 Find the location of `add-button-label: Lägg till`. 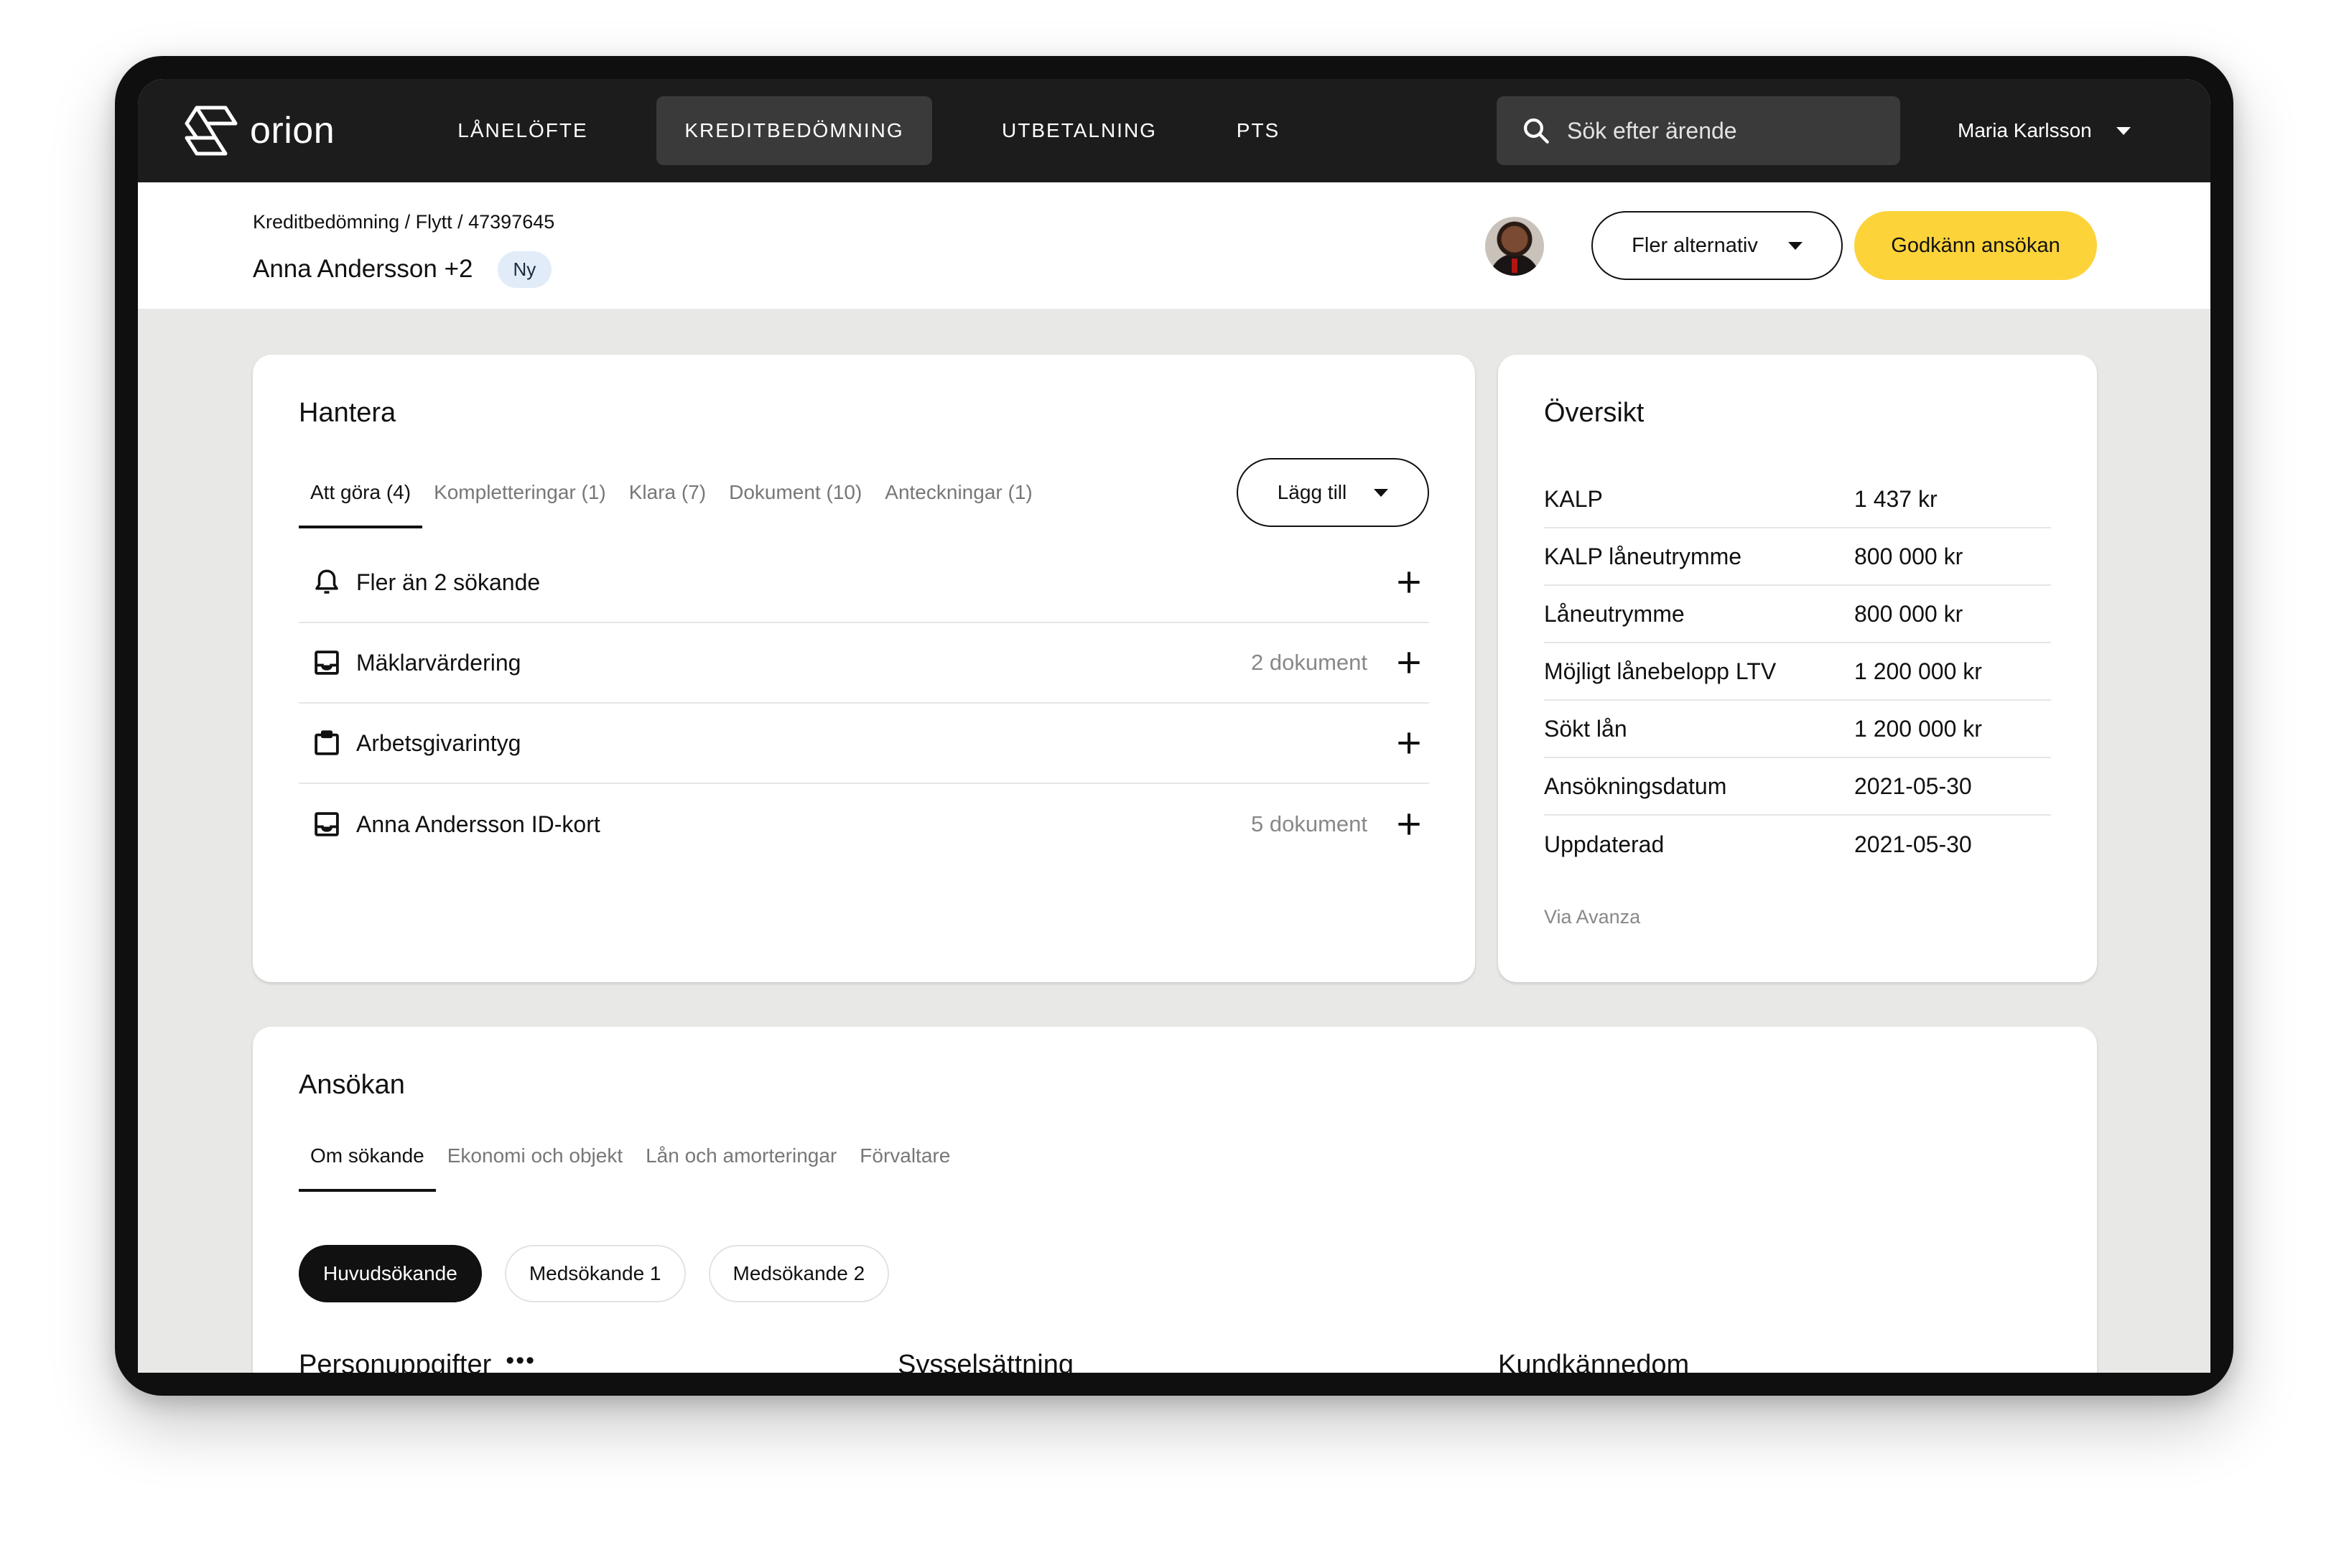

add-button-label: Lägg till is located at coordinates (1312, 492).